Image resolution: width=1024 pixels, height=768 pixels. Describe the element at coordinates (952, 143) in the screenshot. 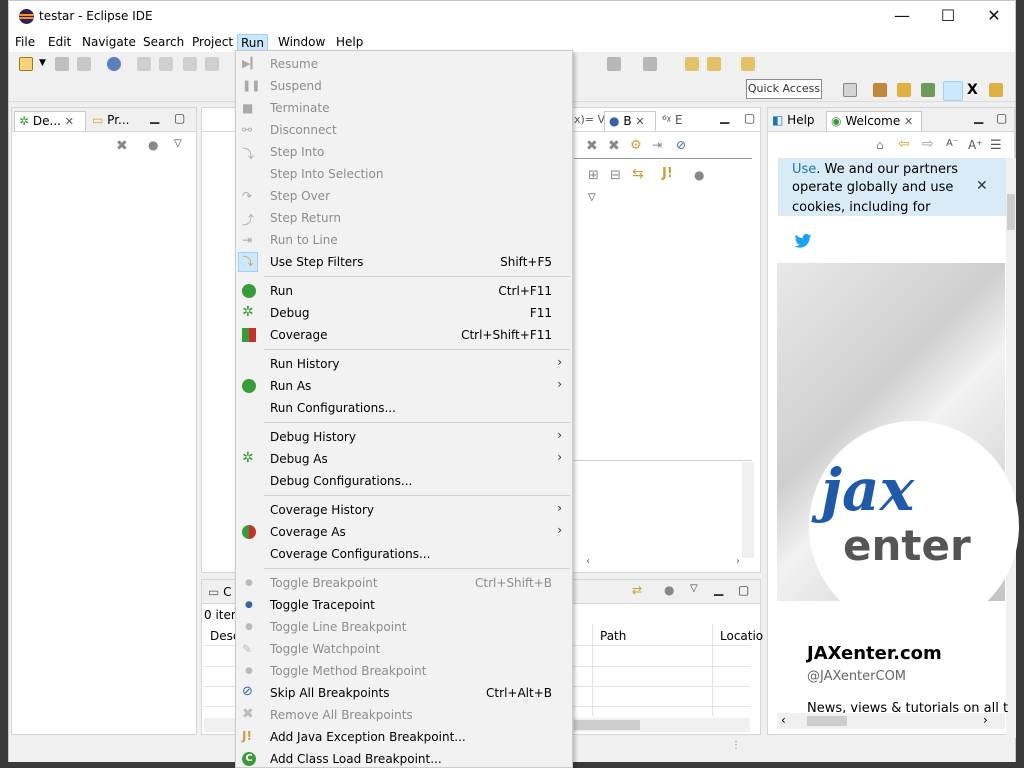

I see `font-smaller-icon: A⁻` at that location.